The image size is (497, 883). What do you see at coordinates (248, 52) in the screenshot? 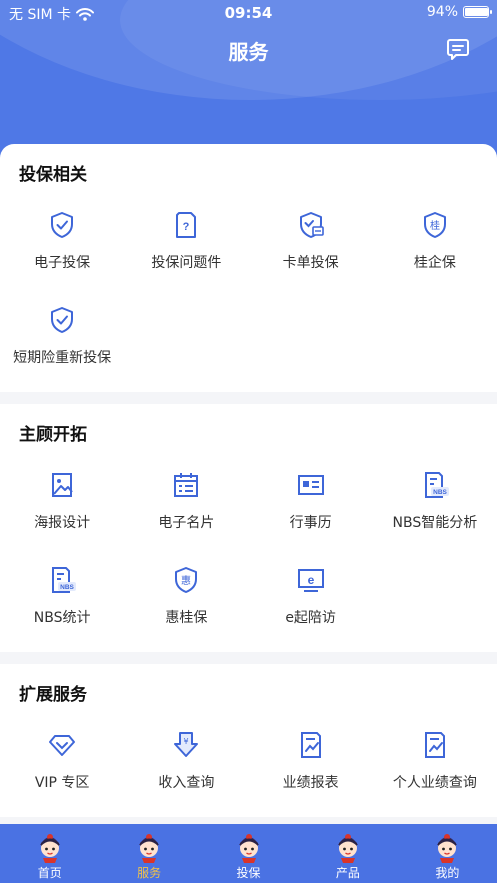
I see `page-title: 服务` at bounding box center [248, 52].